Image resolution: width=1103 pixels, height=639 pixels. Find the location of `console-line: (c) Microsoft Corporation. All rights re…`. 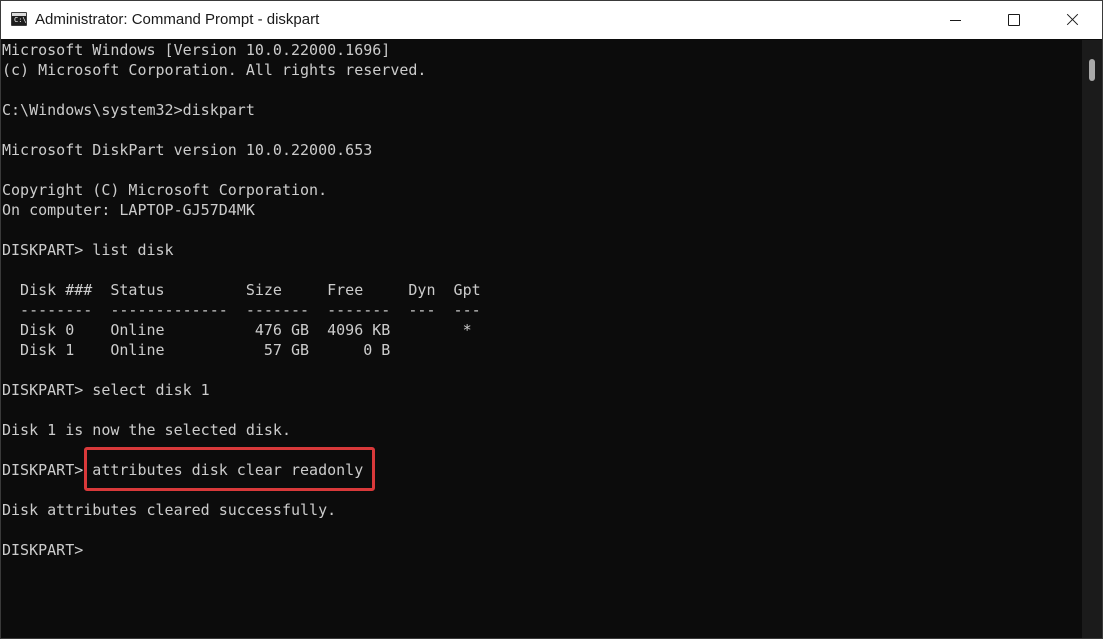

console-line: (c) Microsoft Corporation. All rights re… is located at coordinates (214, 70).